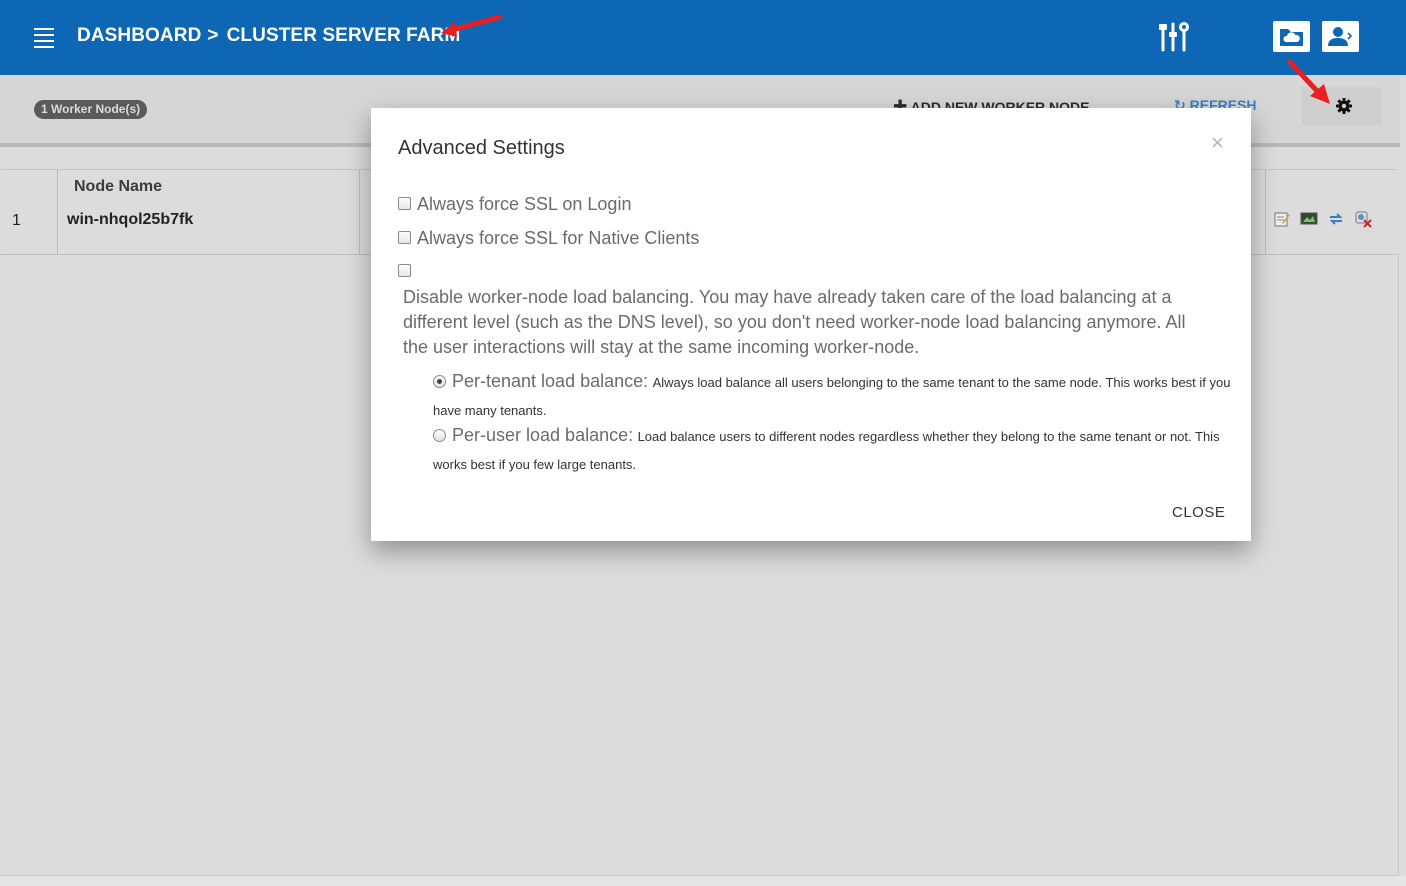 This screenshot has width=1406, height=886. Describe the element at coordinates (481, 148) in the screenshot. I see `dialog-title: Advanced Settings` at that location.